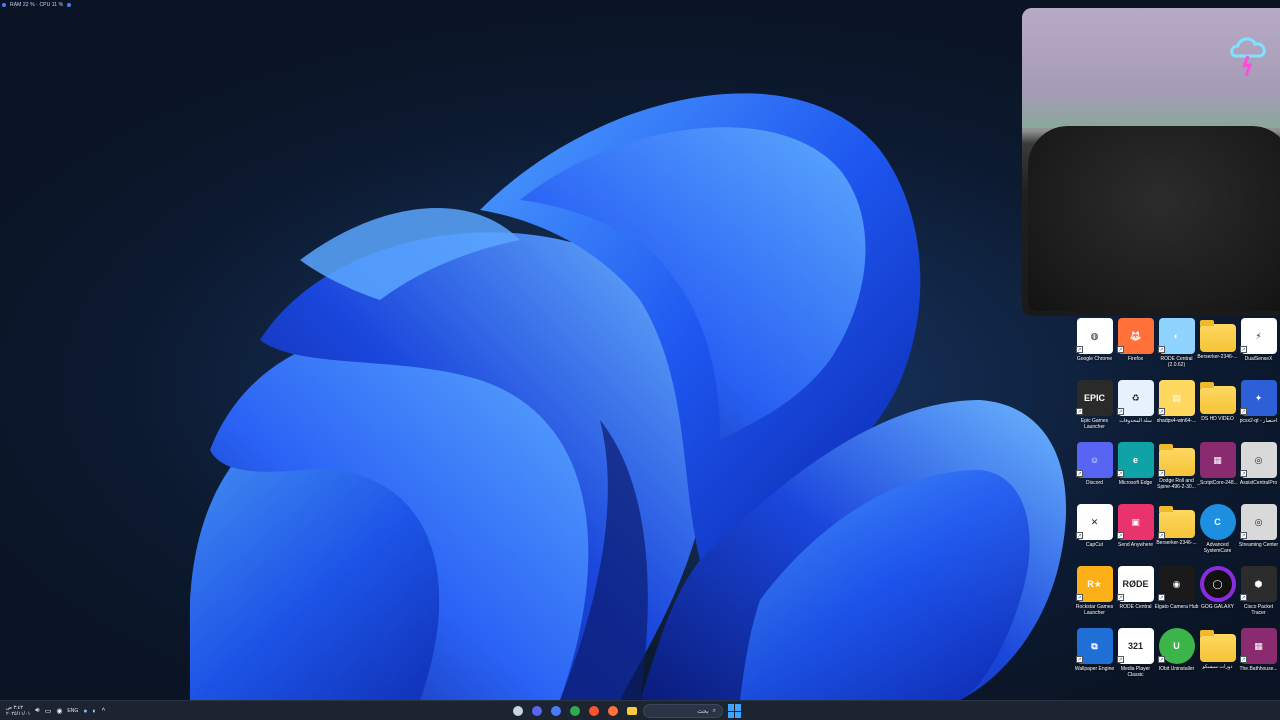 This screenshot has width=1280, height=720. Describe the element at coordinates (1135, 597) in the screenshot. I see `desktop-icon: RØDE ↗ RODE Central` at that location.